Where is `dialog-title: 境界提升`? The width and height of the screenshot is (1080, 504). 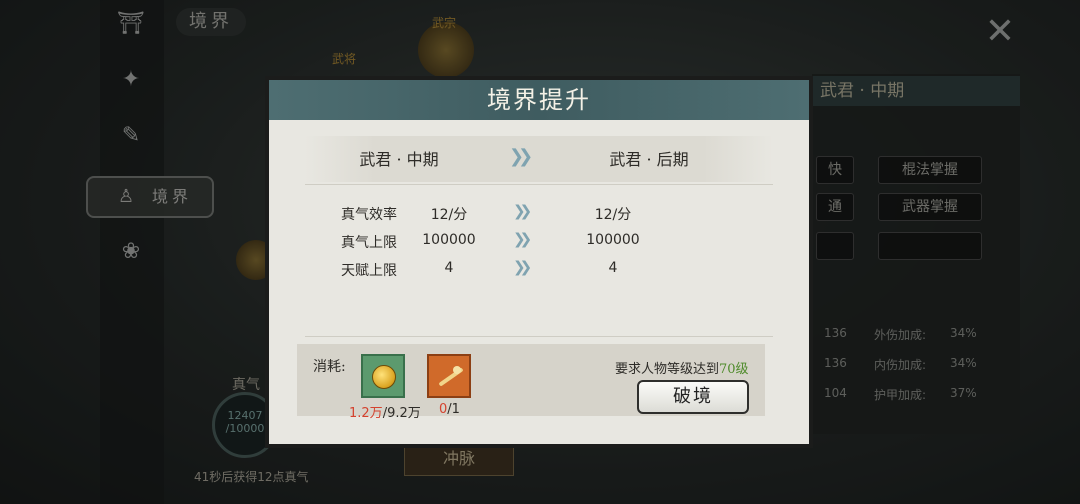
dialog-title: 境界提升 is located at coordinates (539, 100).